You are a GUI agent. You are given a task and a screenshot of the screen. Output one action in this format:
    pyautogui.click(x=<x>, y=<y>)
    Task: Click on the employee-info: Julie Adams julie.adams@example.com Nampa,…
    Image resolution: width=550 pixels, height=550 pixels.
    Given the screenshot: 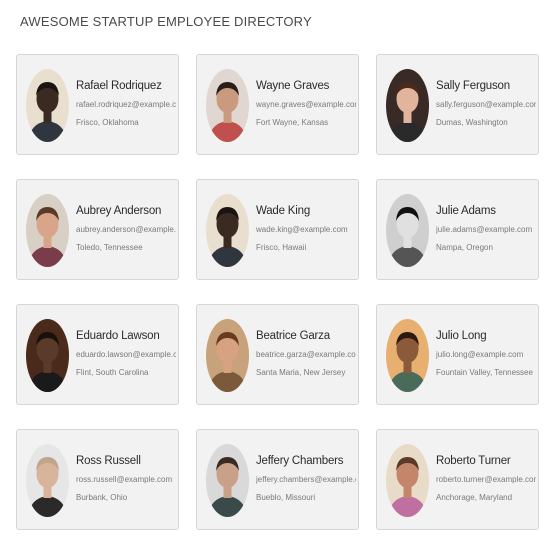 What is the action you would take?
    pyautogui.click(x=486, y=228)
    